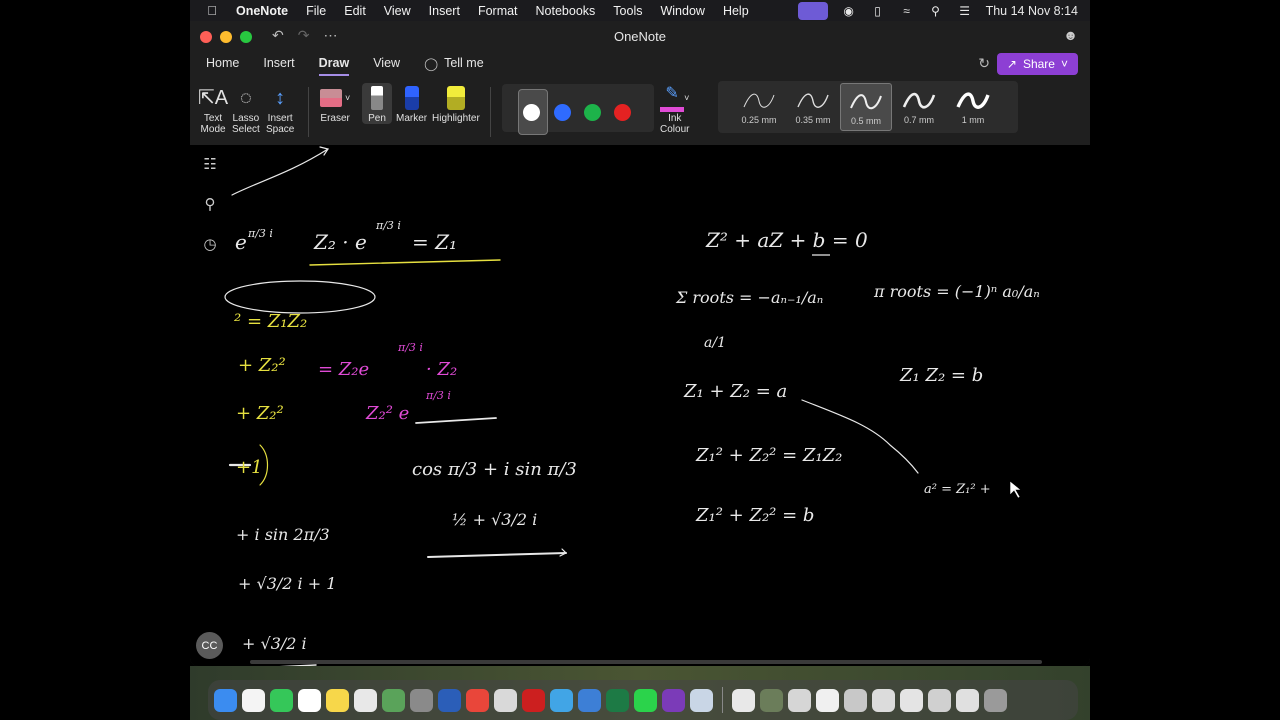 Image resolution: width=1280 pixels, height=720 pixels. Describe the element at coordinates (754, 515) in the screenshot. I see `svg-text: Z₁² + Z₂² = b` at that location.